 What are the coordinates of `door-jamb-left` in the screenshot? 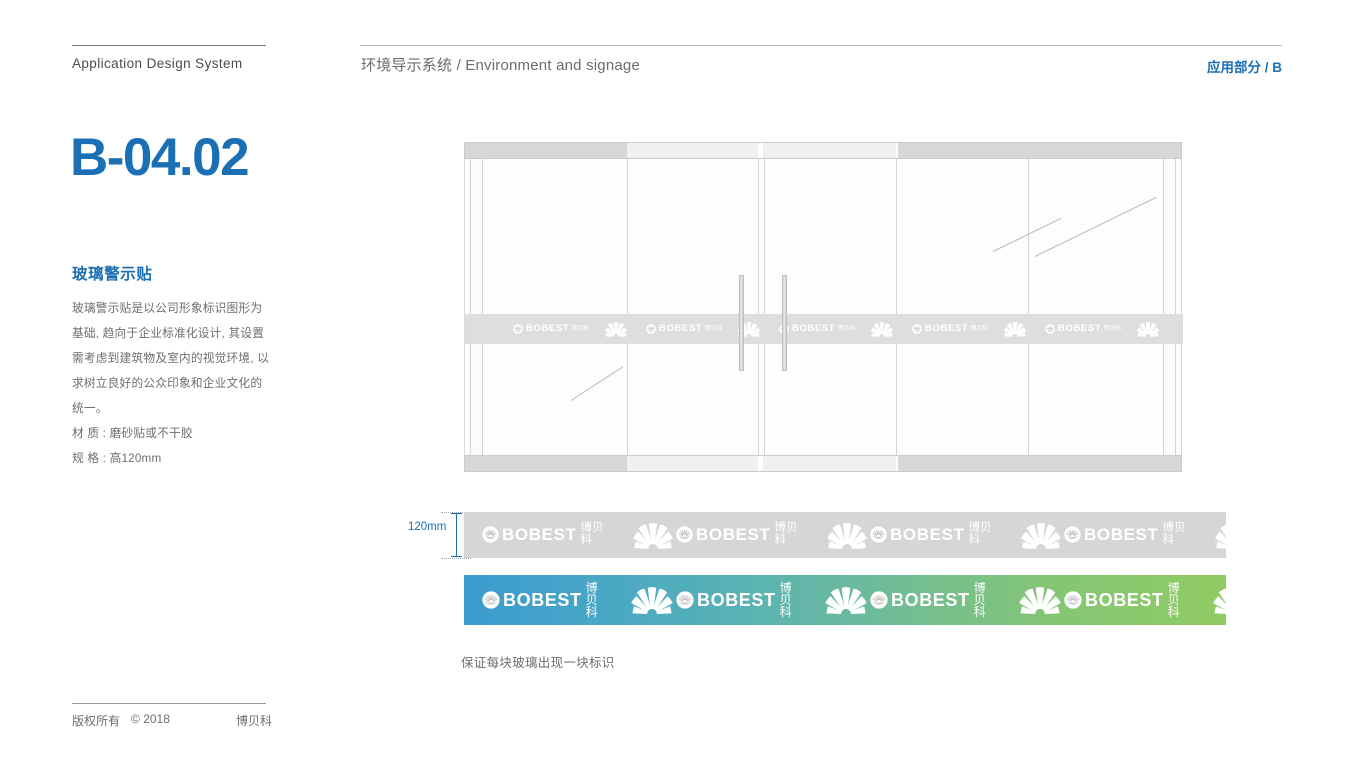 It's located at (476, 307).